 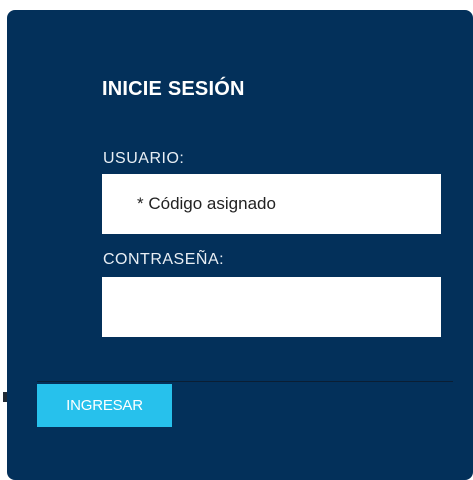 What do you see at coordinates (173, 89) in the screenshot?
I see `login-title: INICIE SESIÓN` at bounding box center [173, 89].